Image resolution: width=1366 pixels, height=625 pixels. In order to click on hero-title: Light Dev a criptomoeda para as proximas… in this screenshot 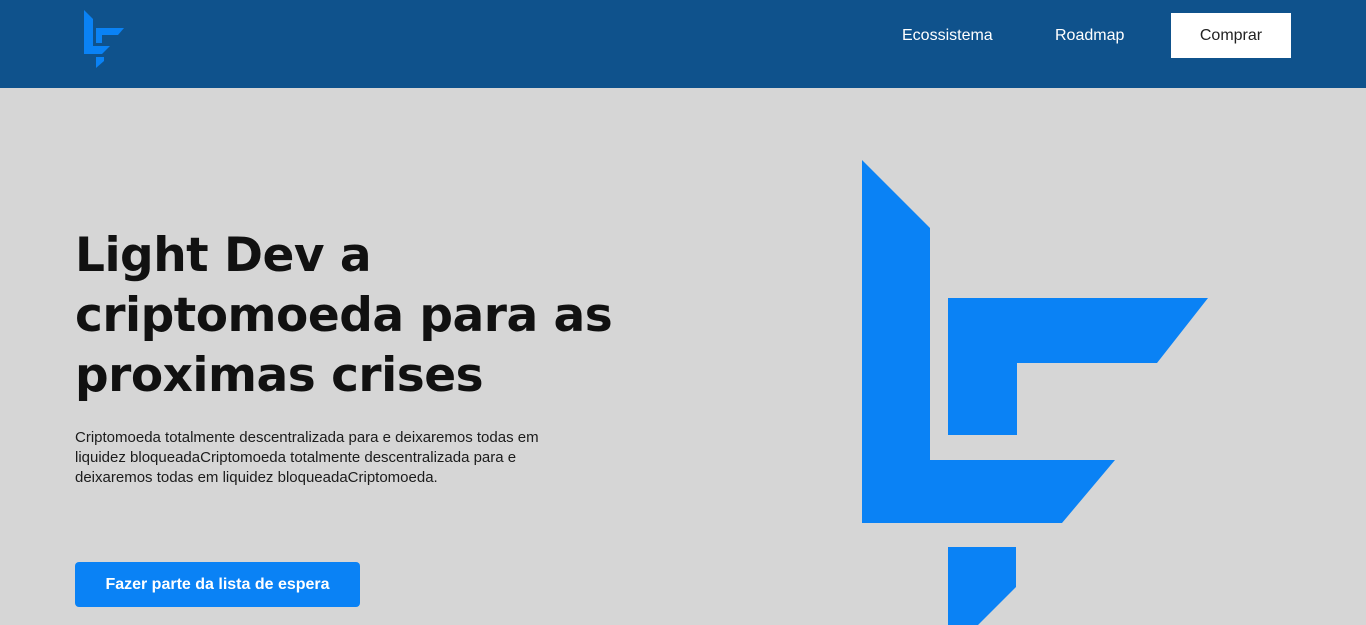, I will do `click(344, 315)`.